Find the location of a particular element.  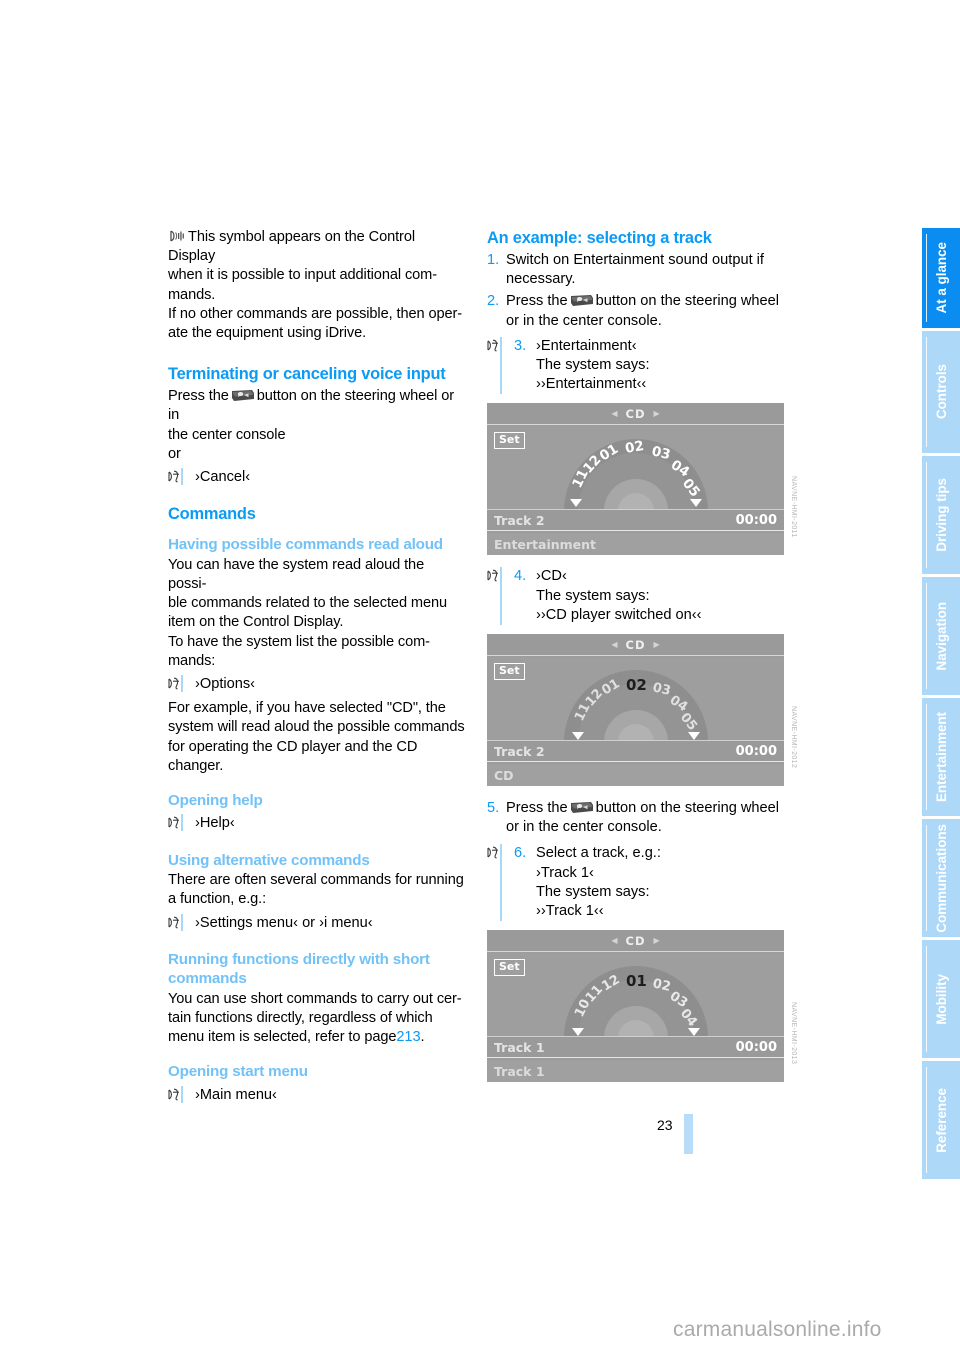

heading-opening-help: Opening help is located at coordinates (215, 800).